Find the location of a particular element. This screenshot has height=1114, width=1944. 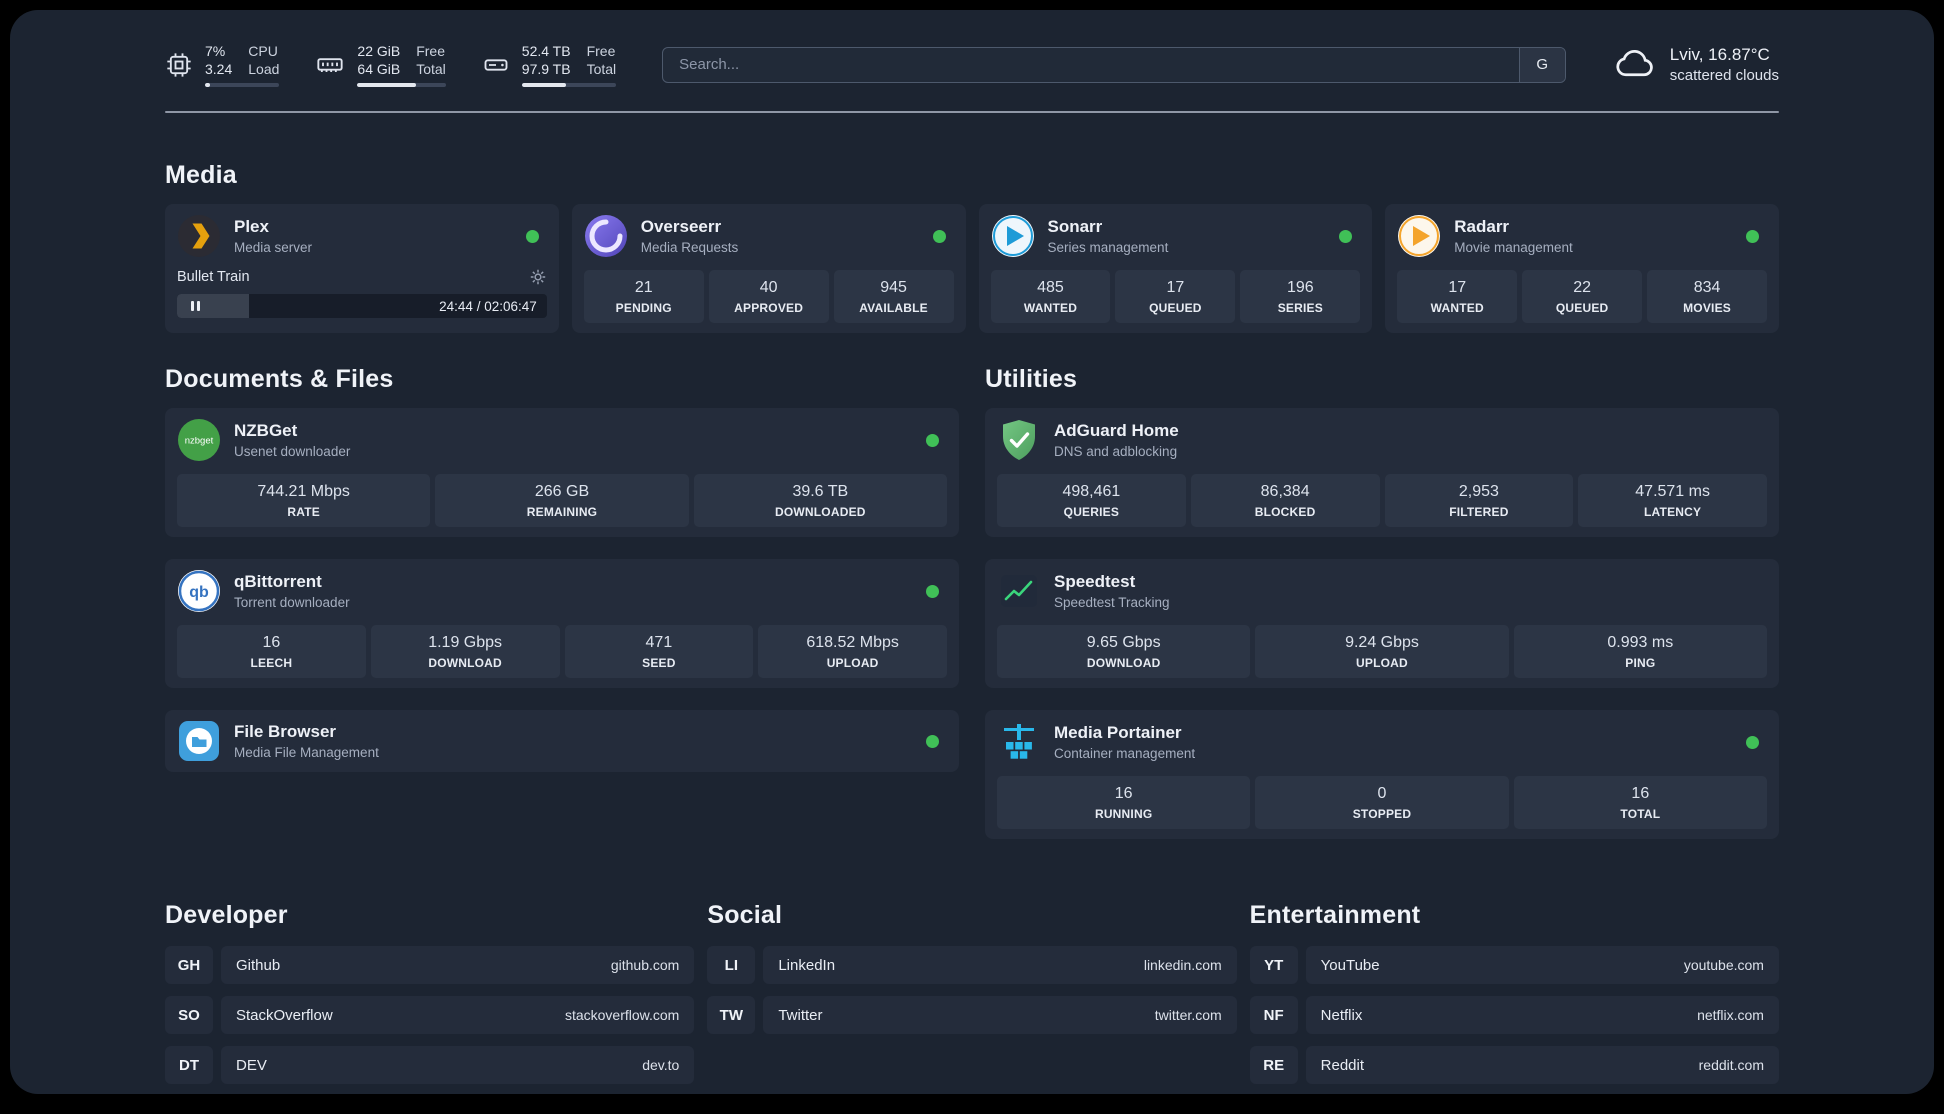

app-name: qBittorrent is located at coordinates (278, 582).